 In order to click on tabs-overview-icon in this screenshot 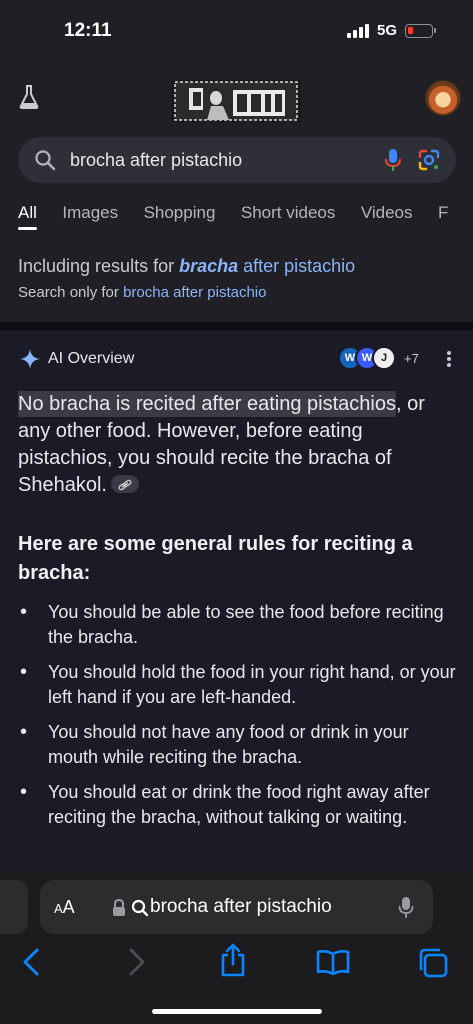, I will do `click(433, 963)`.